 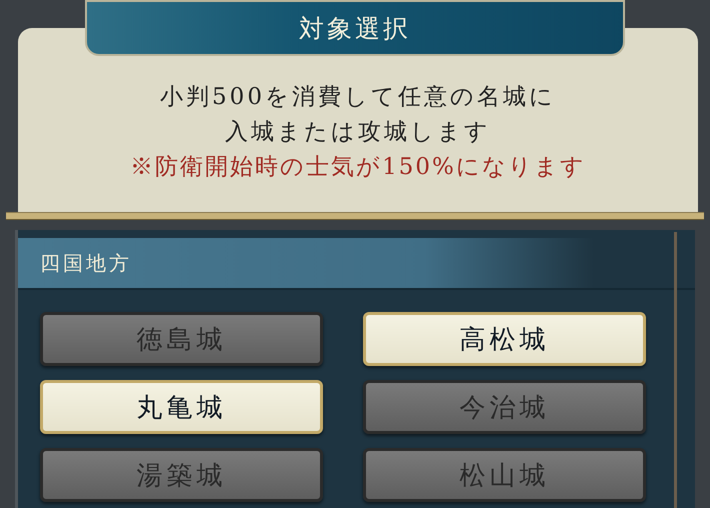 I want to click on dialog-title: 対象選択, so click(x=355, y=28).